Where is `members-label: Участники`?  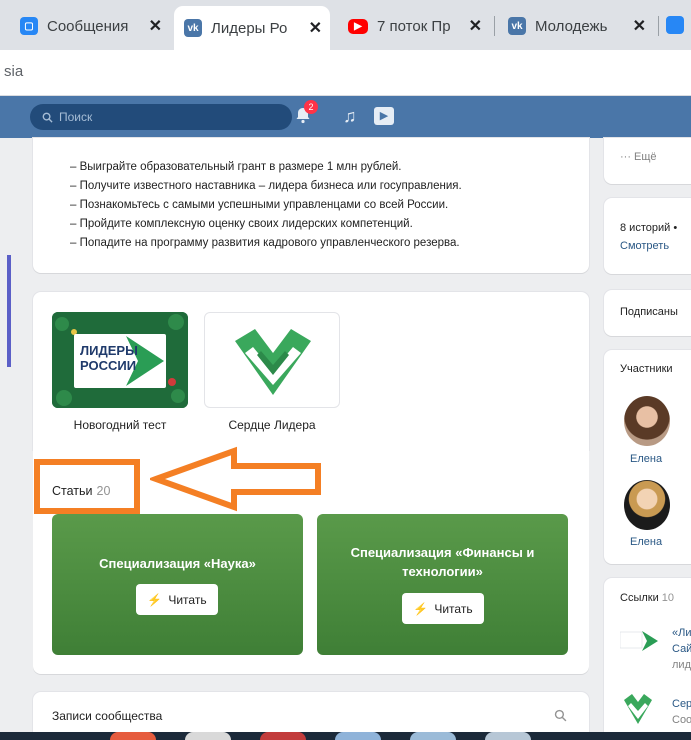
members-label: Участники is located at coordinates (646, 369).